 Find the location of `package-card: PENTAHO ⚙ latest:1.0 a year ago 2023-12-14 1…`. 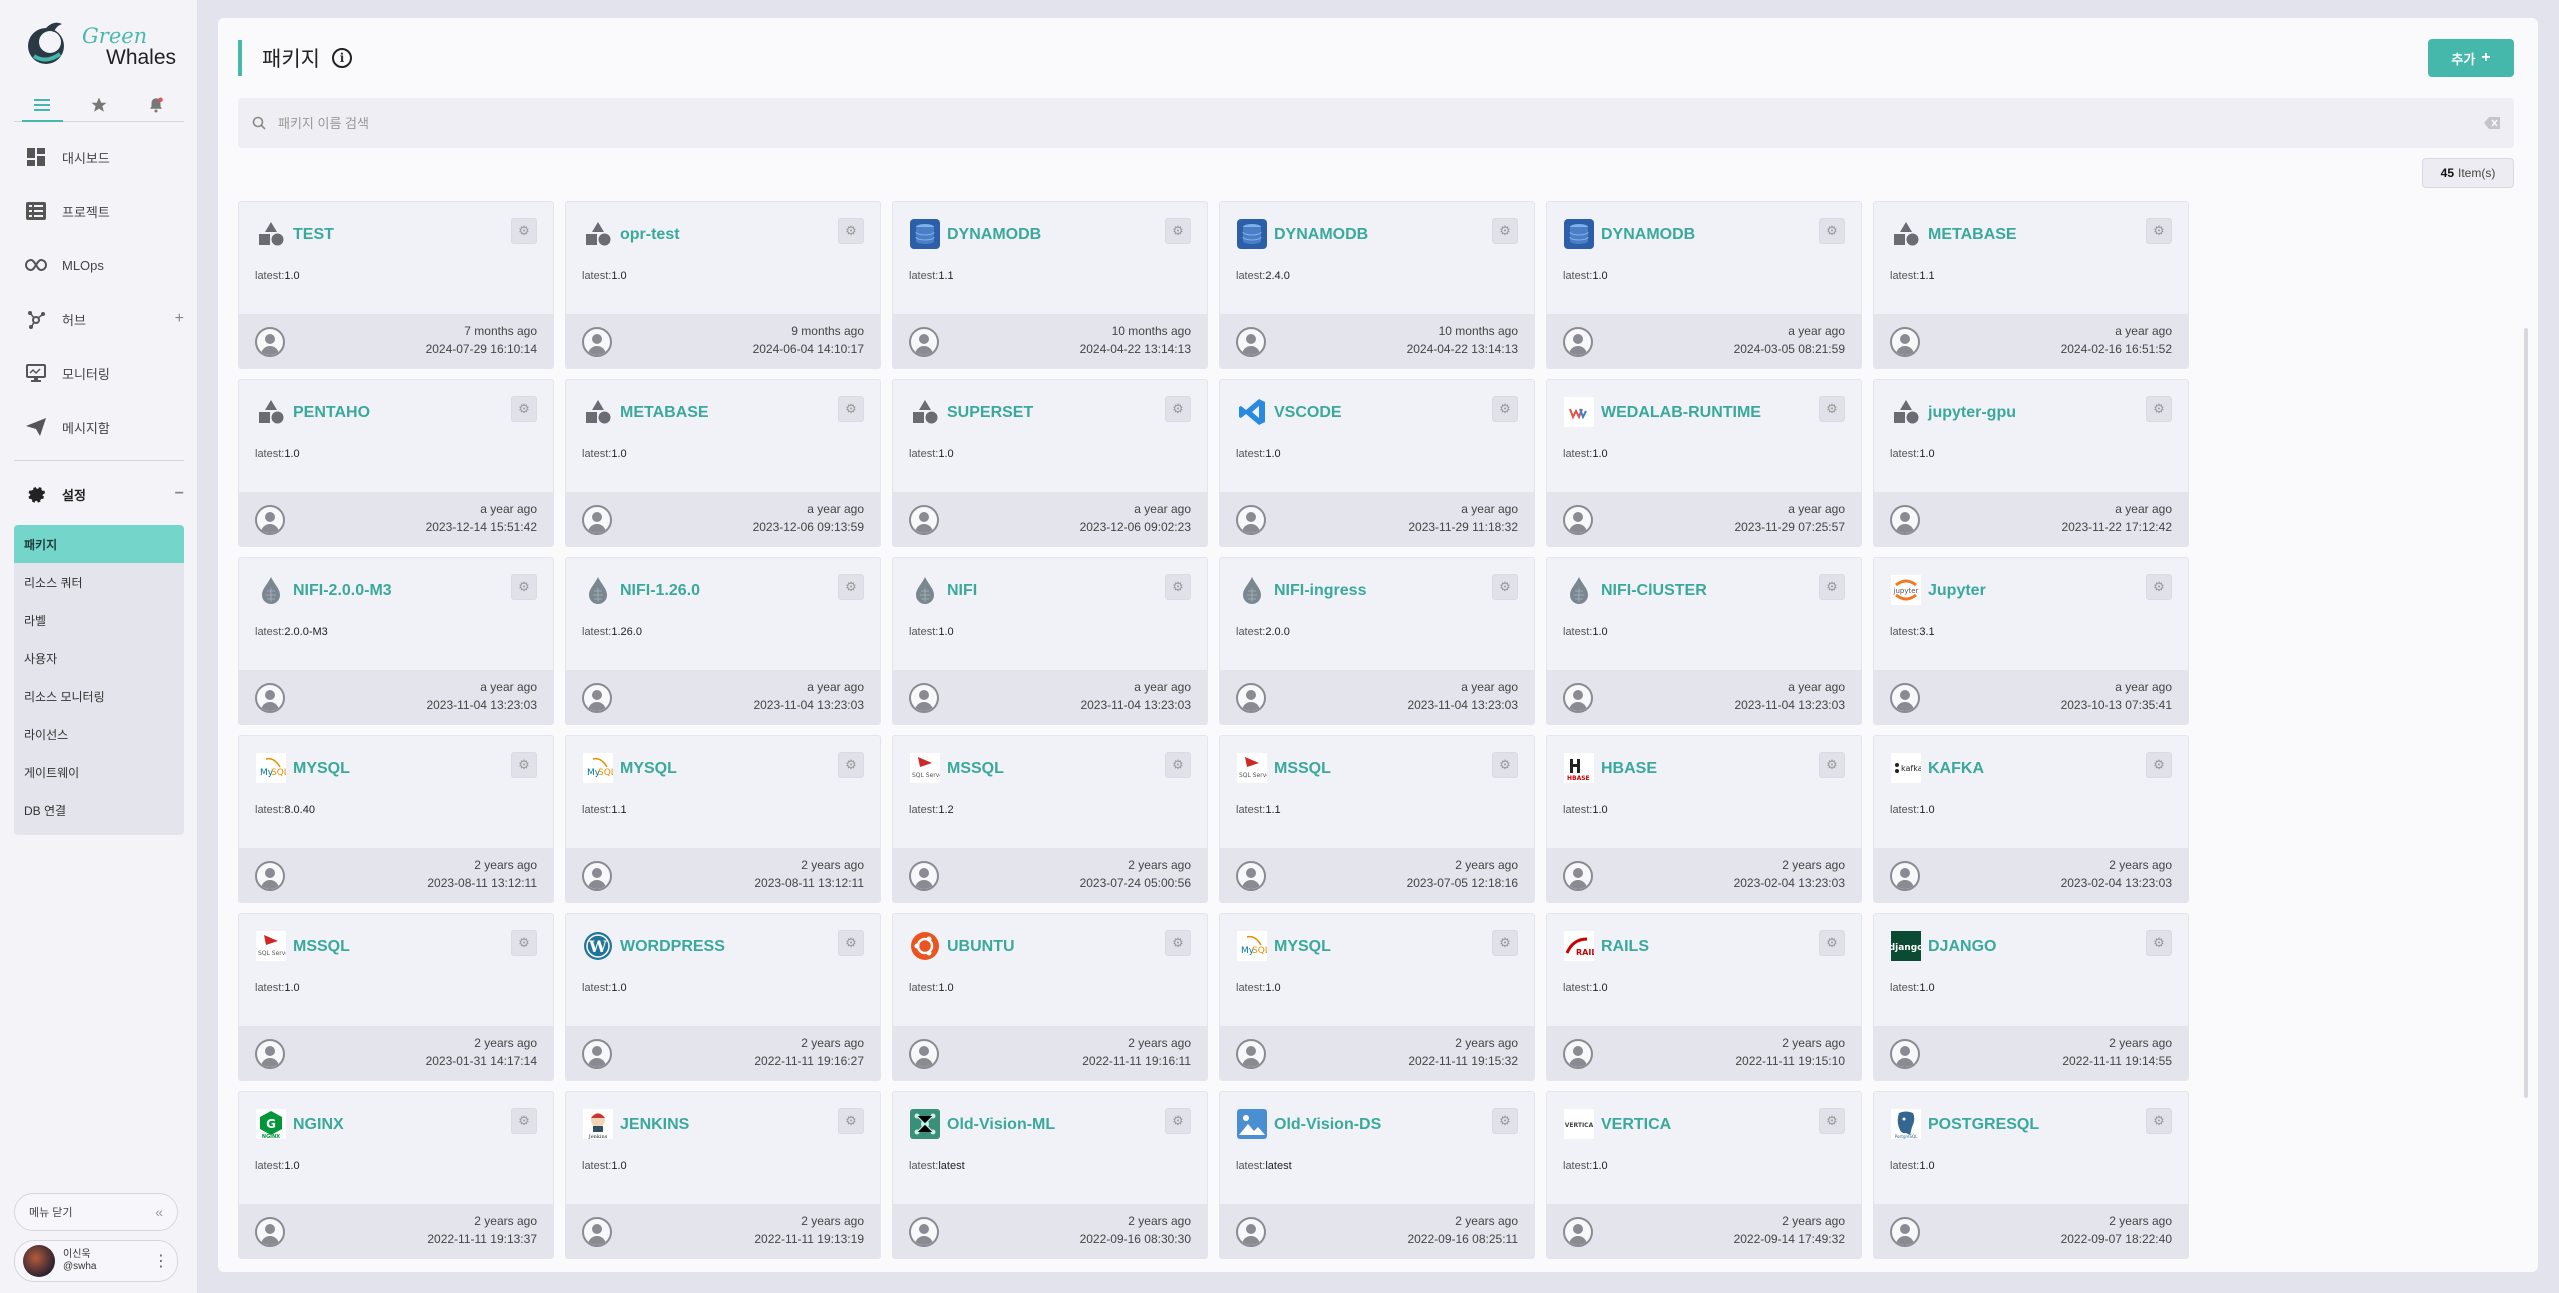

package-card: PENTAHO ⚙ latest:1.0 a year ago 2023-12-14 1… is located at coordinates (396, 463).